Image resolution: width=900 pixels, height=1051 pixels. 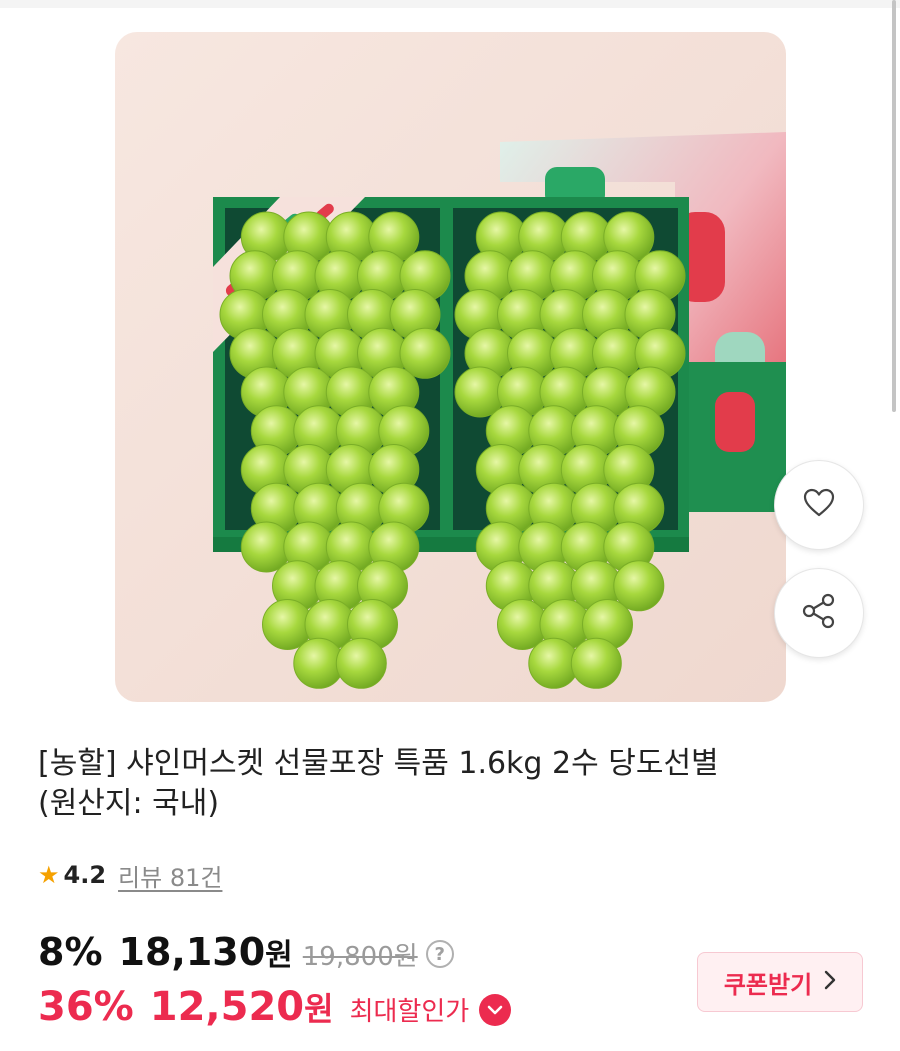 What do you see at coordinates (378, 763) in the screenshot?
I see `product-title-line1: [농할] 샤인머스켓 선물포장 특품 1.6kg 2수 당도선별` at bounding box center [378, 763].